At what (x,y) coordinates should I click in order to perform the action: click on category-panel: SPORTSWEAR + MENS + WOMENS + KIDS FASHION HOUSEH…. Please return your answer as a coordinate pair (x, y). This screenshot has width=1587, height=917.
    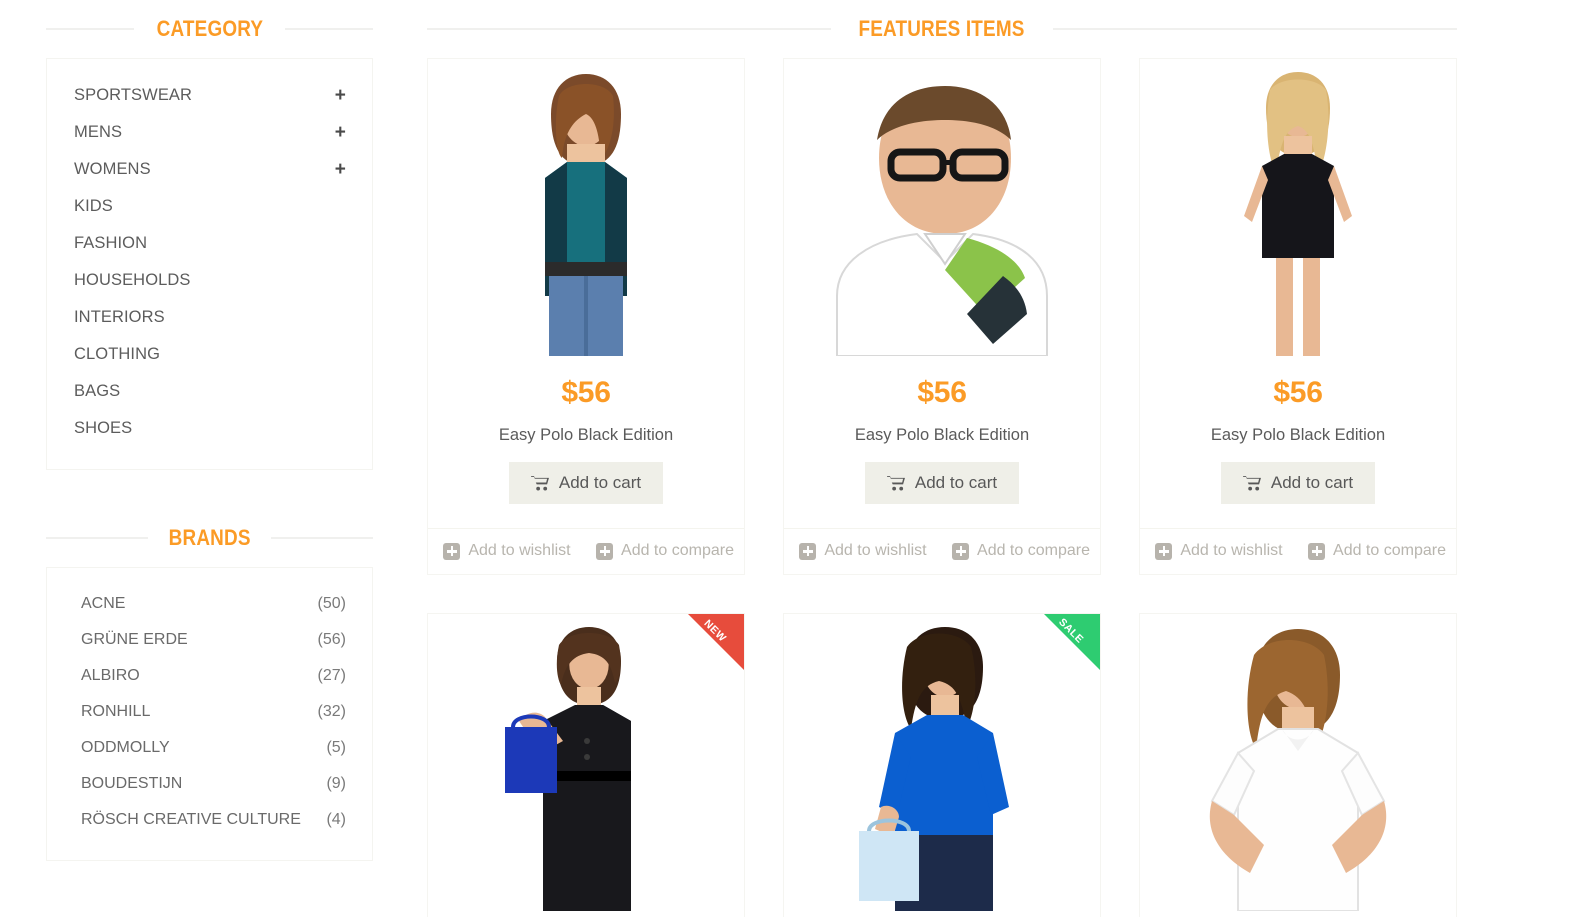
    Looking at the image, I should click on (209, 264).